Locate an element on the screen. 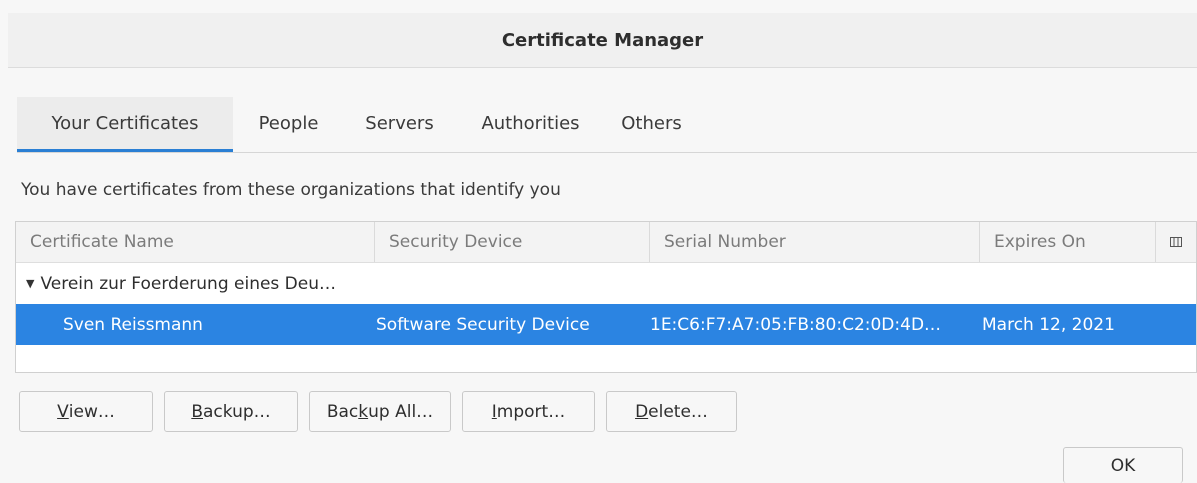  ok-button: OK is located at coordinates (1123, 465).